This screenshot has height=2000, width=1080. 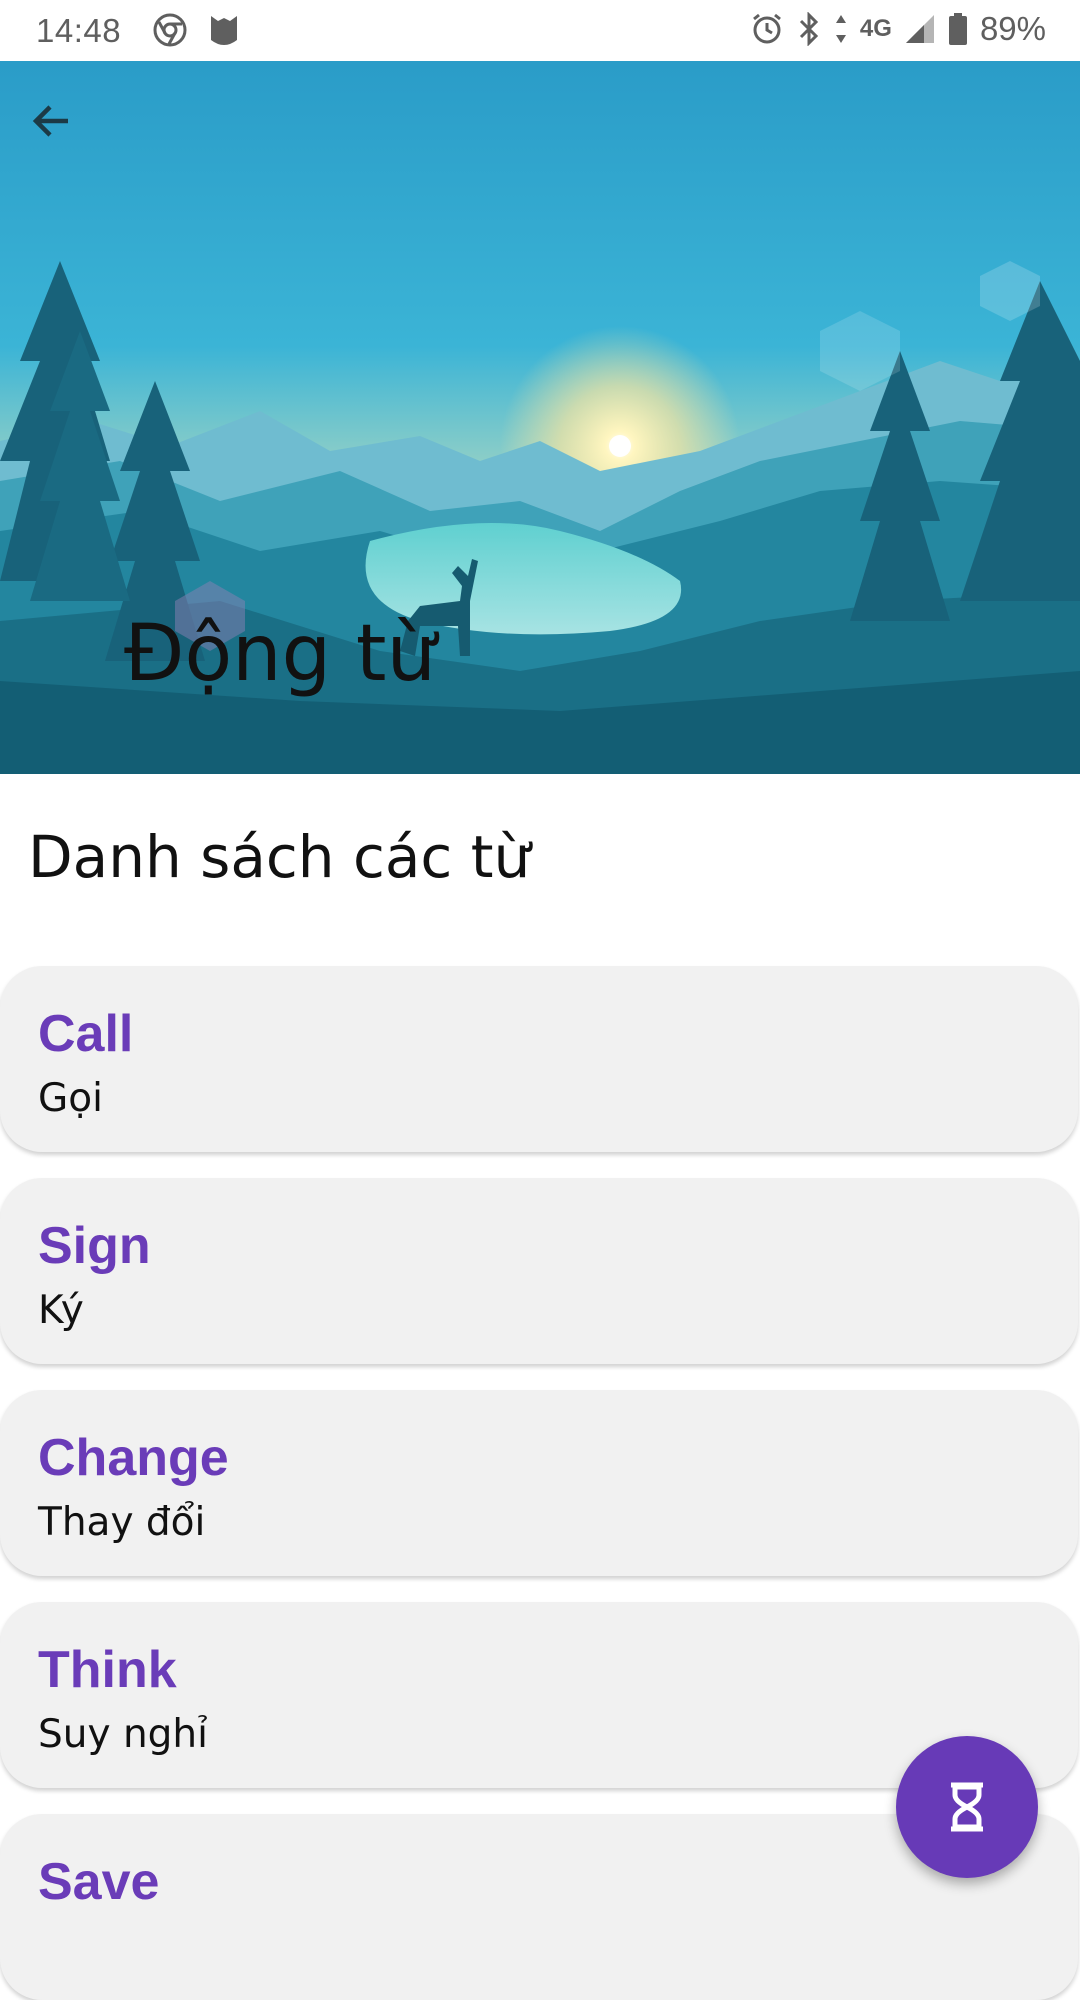 I want to click on signal-icon, so click(x=919, y=29).